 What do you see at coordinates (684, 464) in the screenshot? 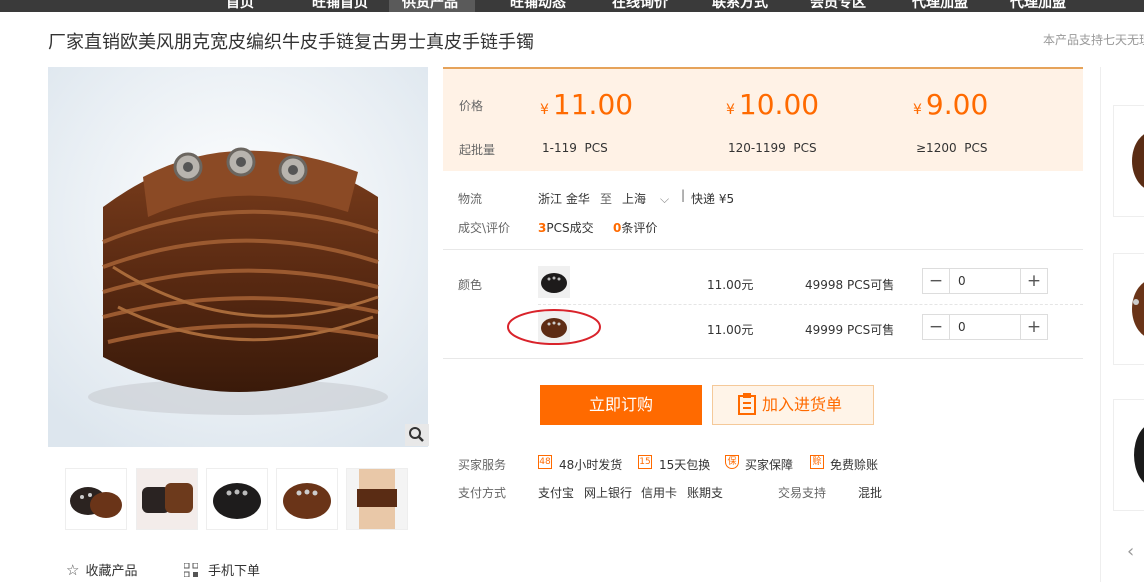
I see `service-15d: 15天包换` at bounding box center [684, 464].